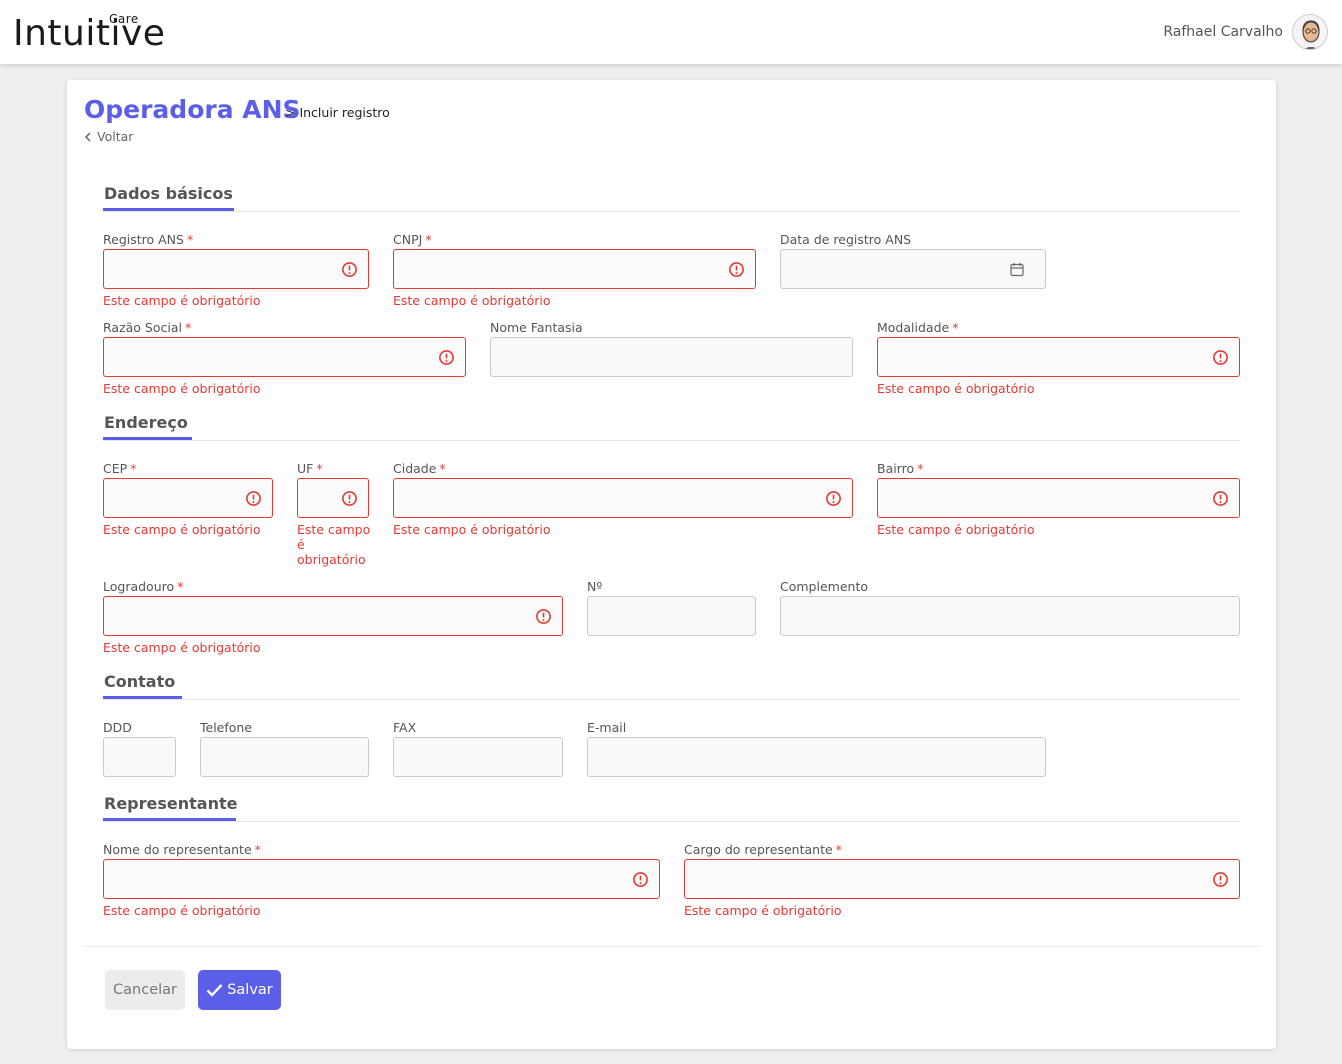 Image resolution: width=1342 pixels, height=1064 pixels. What do you see at coordinates (182, 529) in the screenshot?
I see `error-cep: Este campo é obrigatório` at bounding box center [182, 529].